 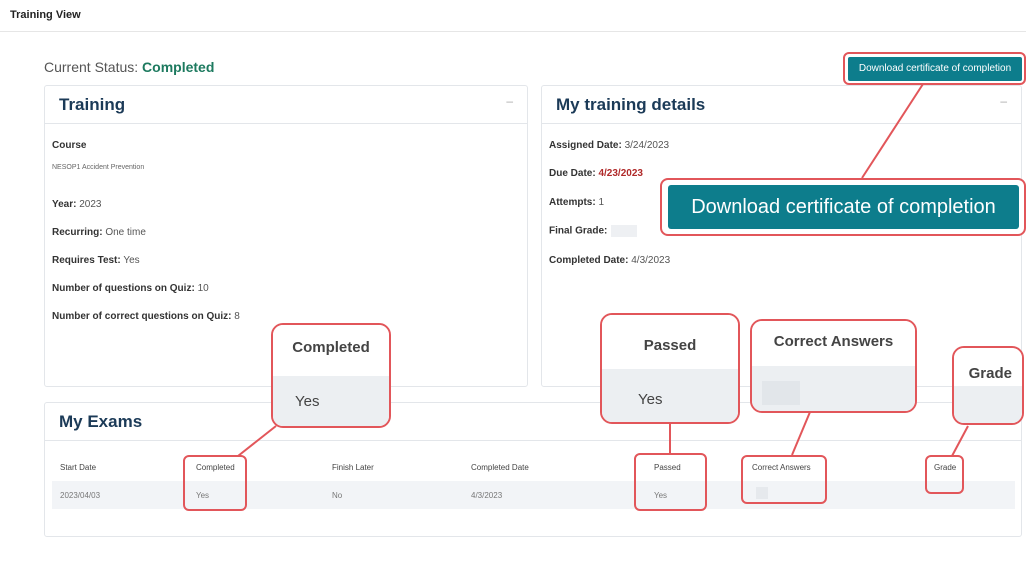 I want to click on training-card-title: Training, so click(x=92, y=104).